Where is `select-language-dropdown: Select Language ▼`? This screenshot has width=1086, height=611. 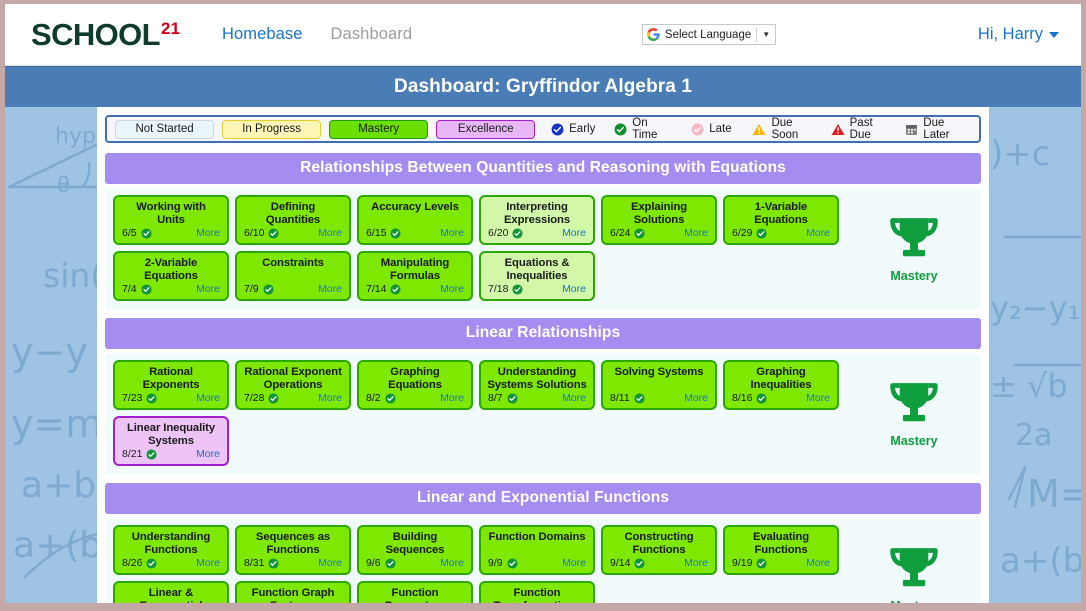
select-language-dropdown: Select Language ▼ is located at coordinates (709, 34).